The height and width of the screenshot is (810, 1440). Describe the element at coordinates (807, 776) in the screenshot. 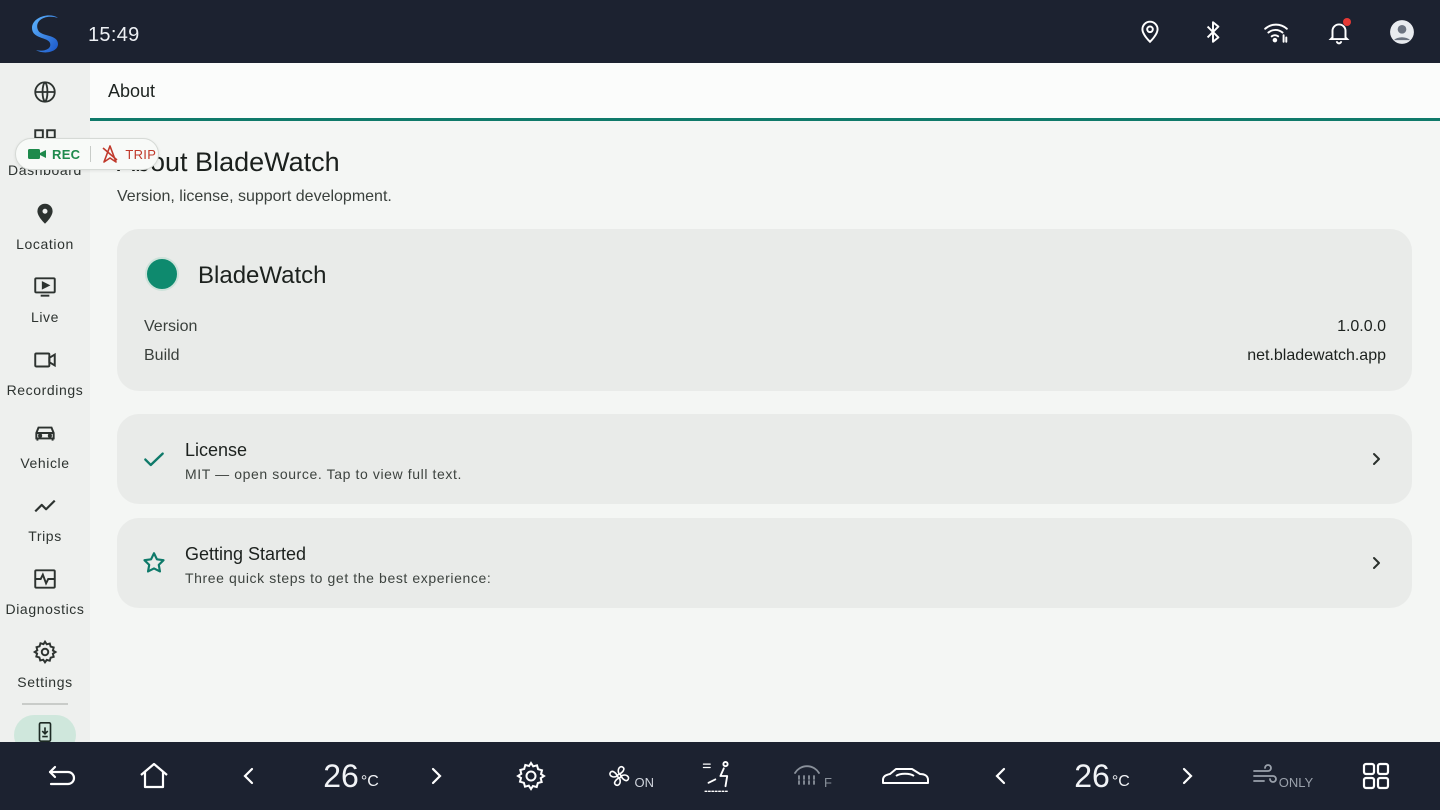

I see `rear-defrost-icon` at that location.